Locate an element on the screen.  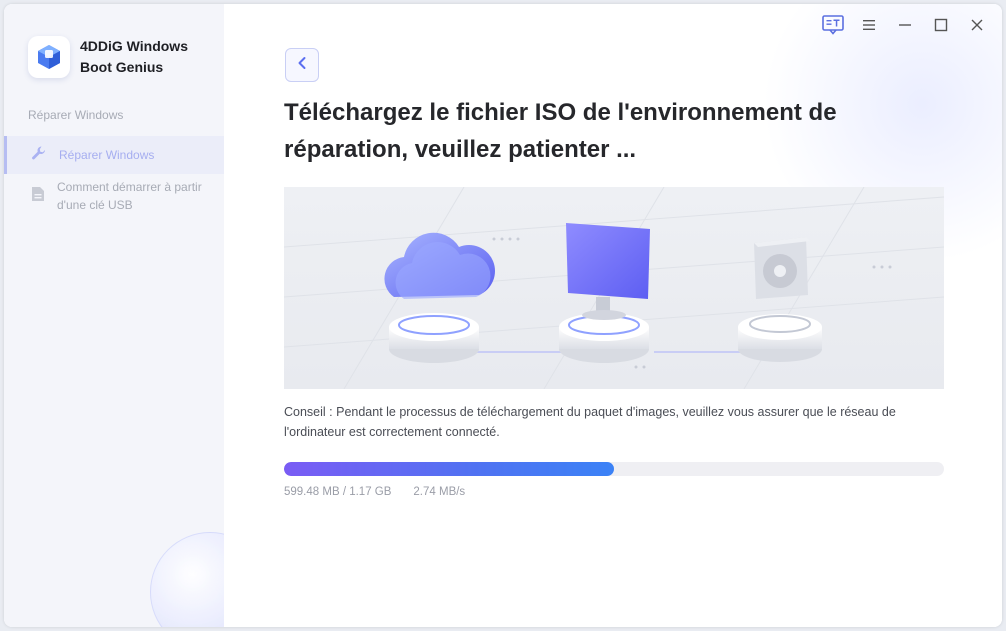
sidebar-item-label: Réparer Windows is located at coordinates (107, 155).